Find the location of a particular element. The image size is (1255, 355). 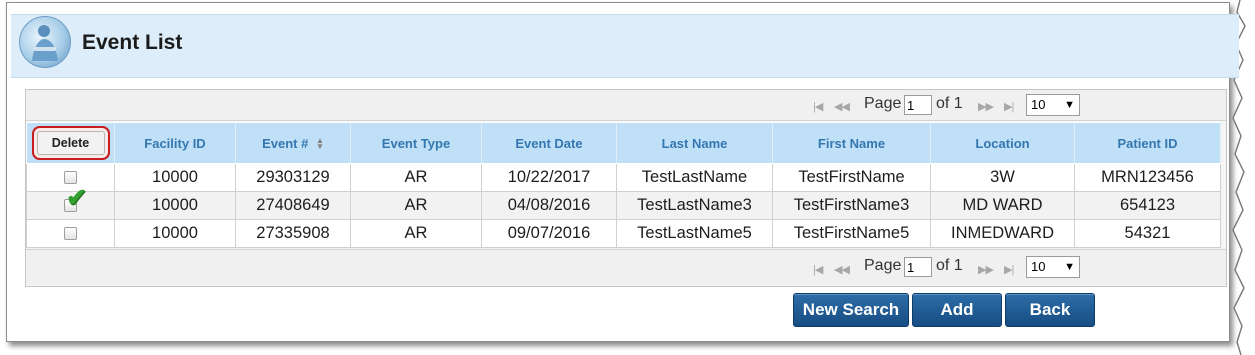

column-header-event-type: Event Type is located at coordinates (416, 143).